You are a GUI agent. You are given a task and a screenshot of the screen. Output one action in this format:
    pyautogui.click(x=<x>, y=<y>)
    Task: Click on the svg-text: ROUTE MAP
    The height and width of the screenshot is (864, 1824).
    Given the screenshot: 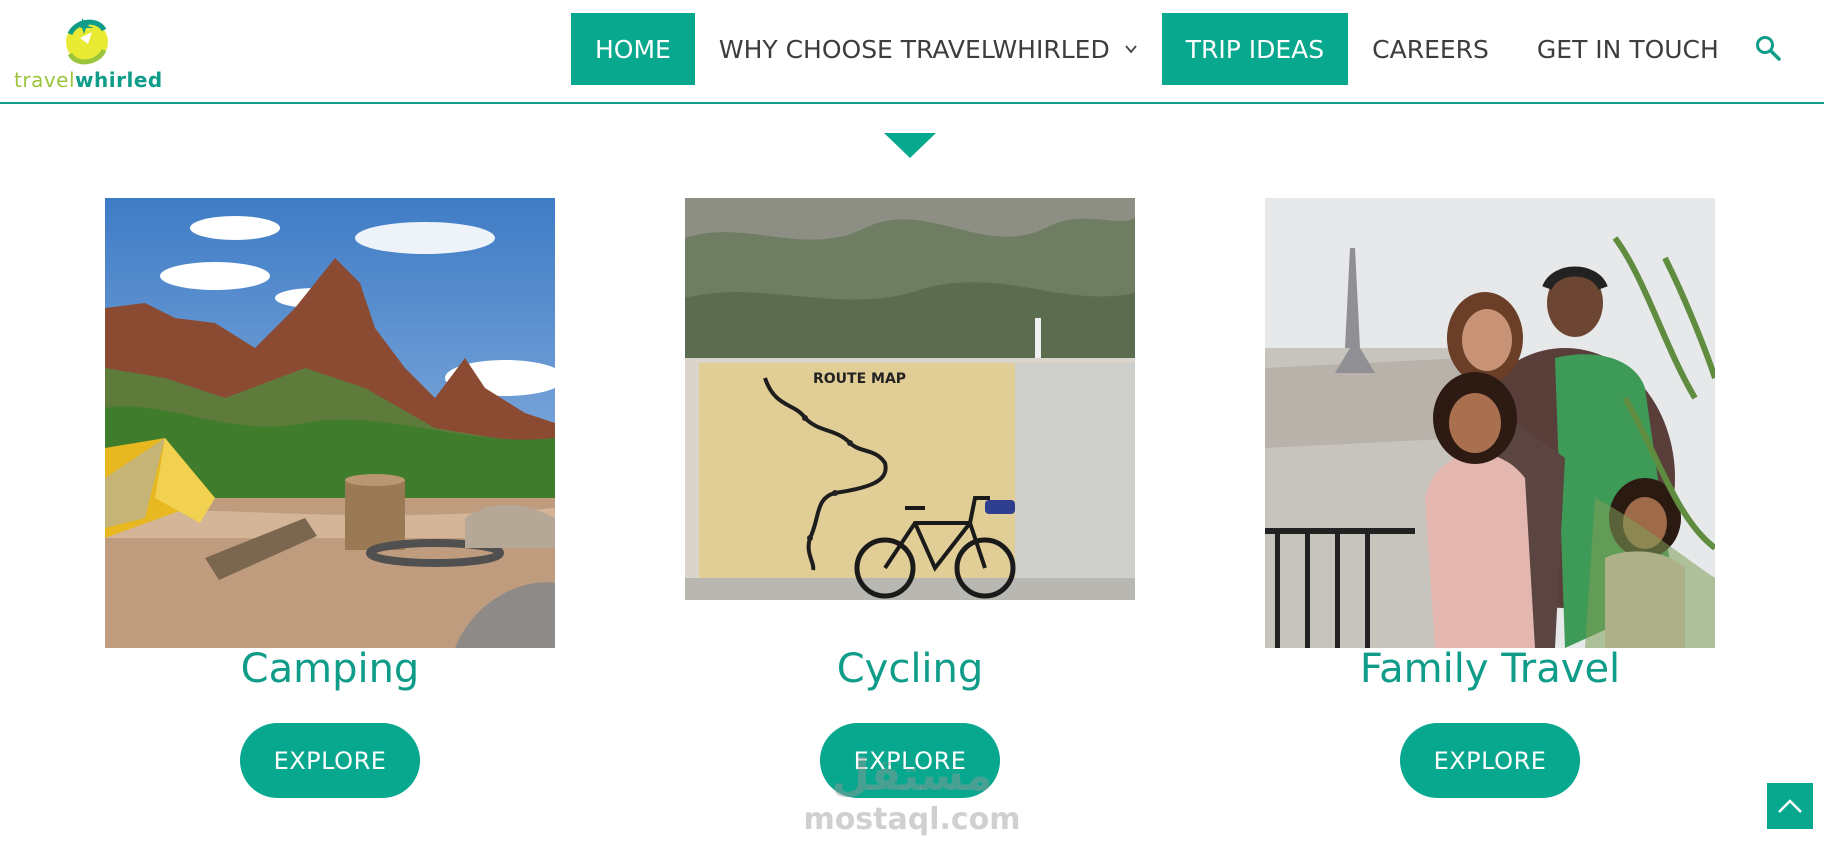 What is the action you would take?
    pyautogui.click(x=859, y=379)
    